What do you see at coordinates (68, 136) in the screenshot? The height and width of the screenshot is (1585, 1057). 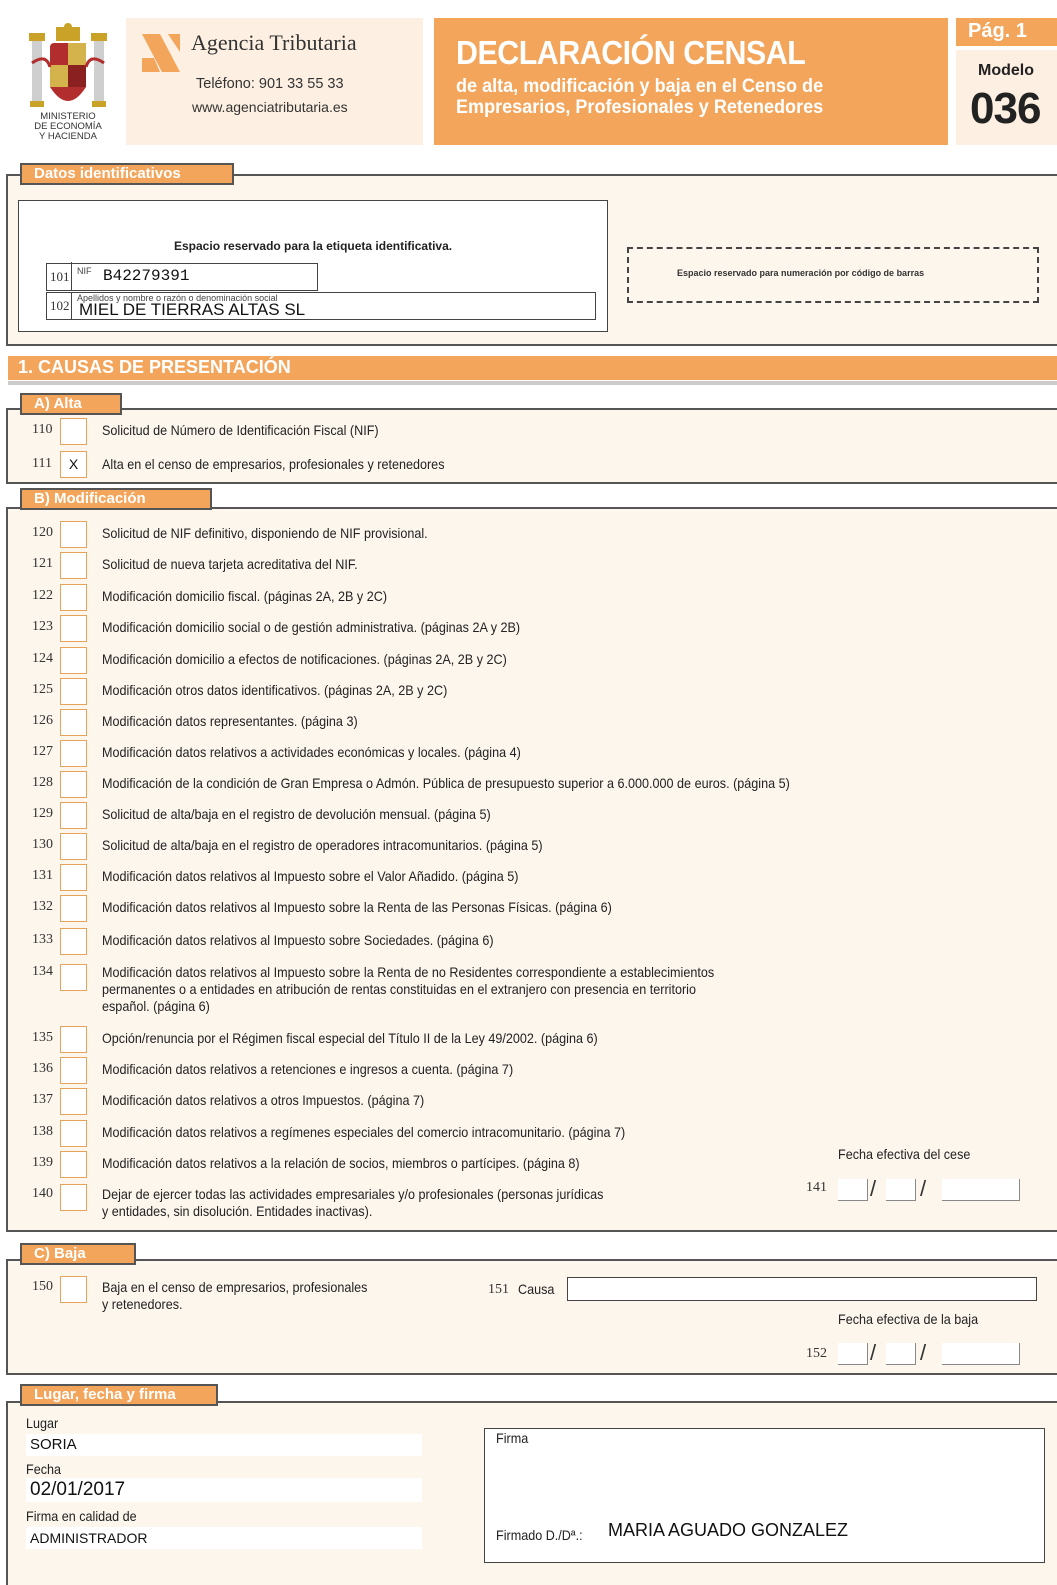 I see `ministry-line-3: Y HACIENDA` at bounding box center [68, 136].